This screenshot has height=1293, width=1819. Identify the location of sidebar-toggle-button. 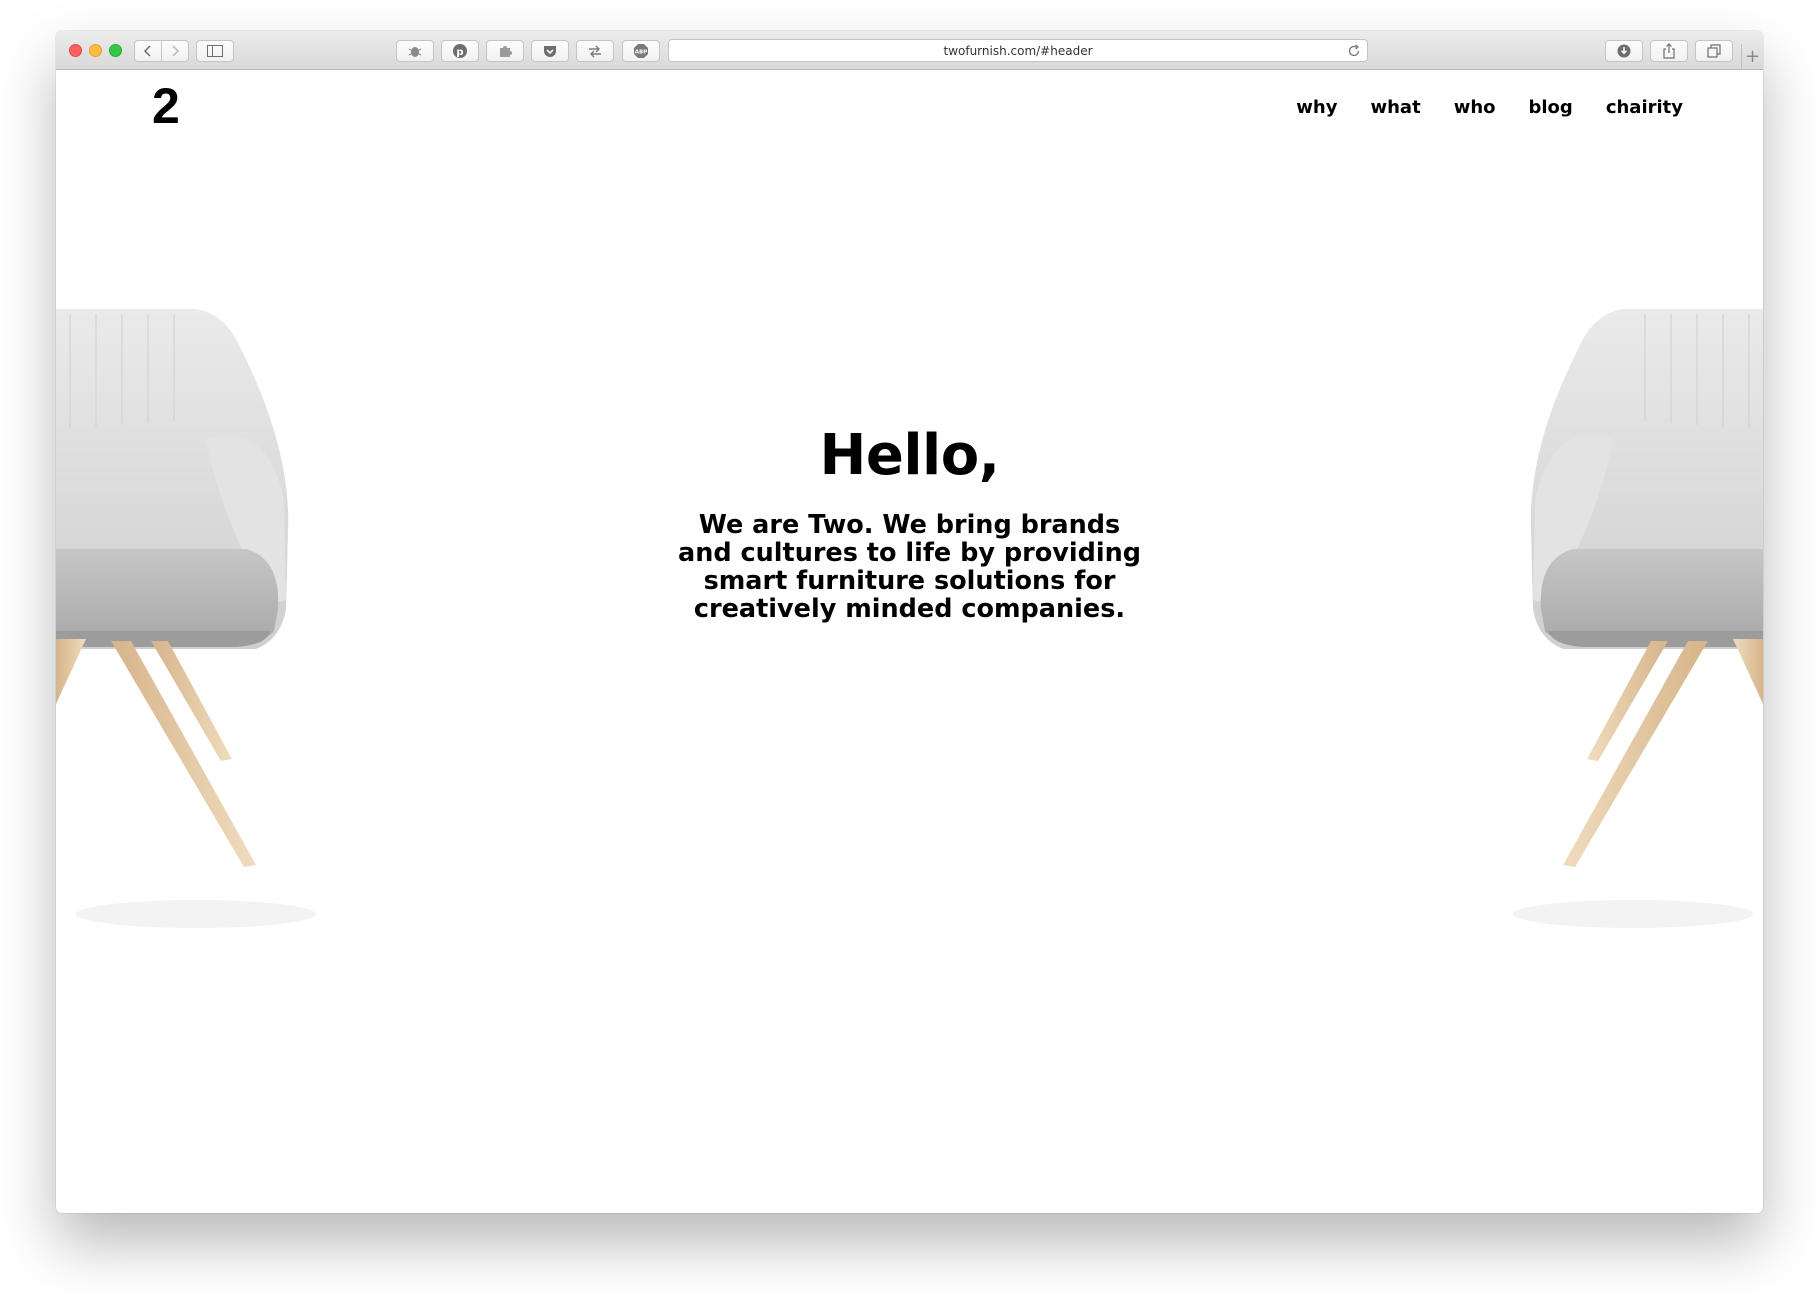
(215, 51).